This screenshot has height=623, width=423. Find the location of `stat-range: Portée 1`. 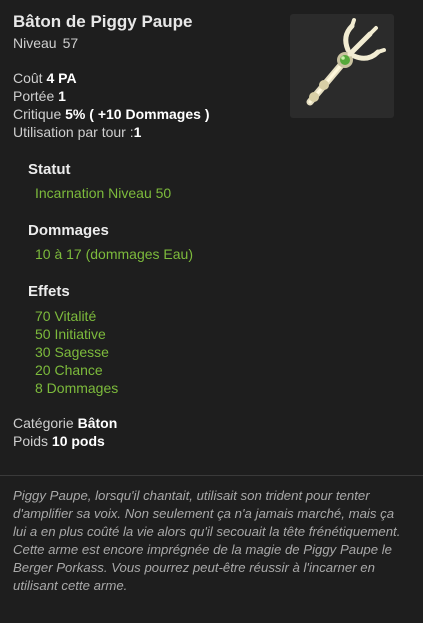

stat-range: Portée 1 is located at coordinates (39, 96).